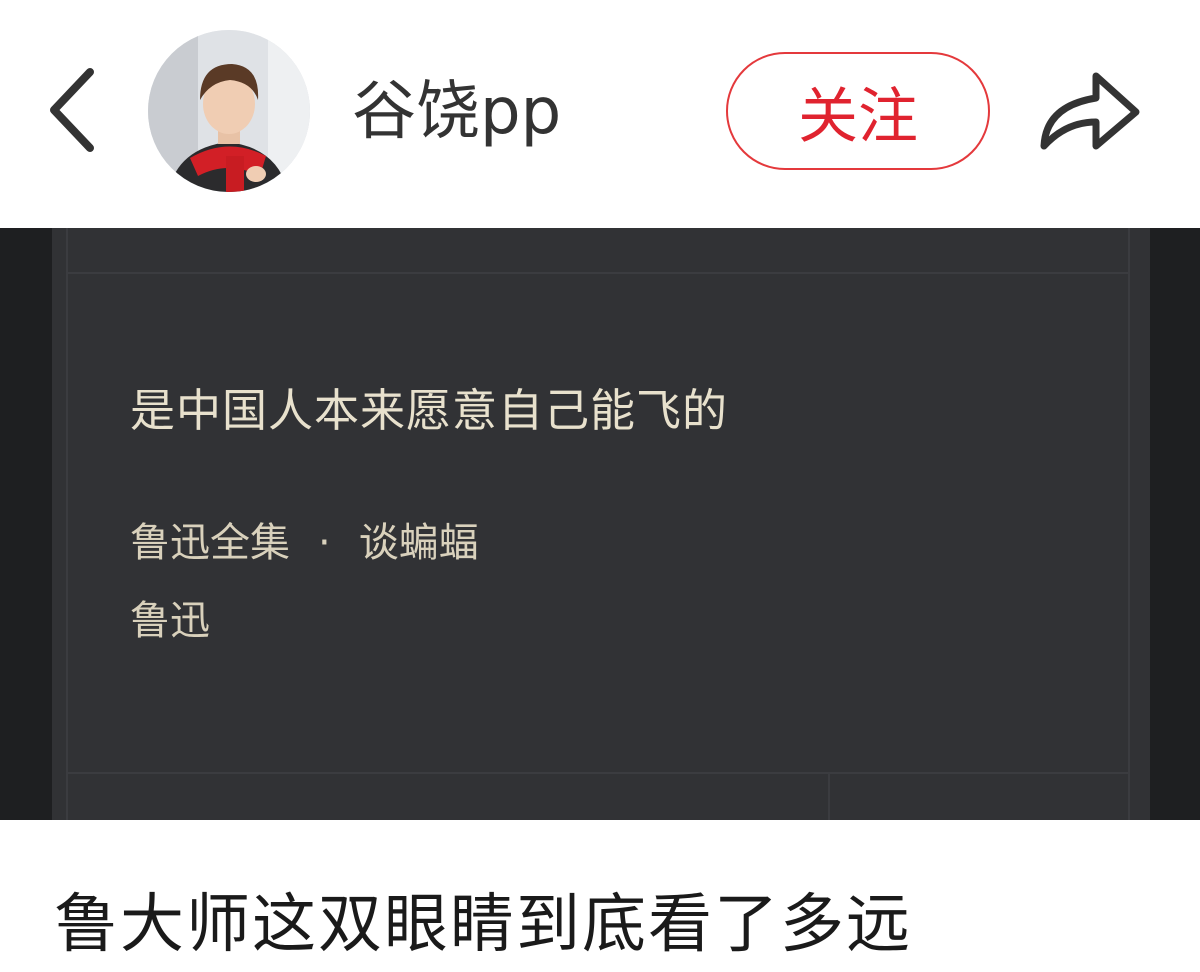 The width and height of the screenshot is (1200, 972). Describe the element at coordinates (210, 543) in the screenshot. I see `source-book: 鲁迅全集` at that location.